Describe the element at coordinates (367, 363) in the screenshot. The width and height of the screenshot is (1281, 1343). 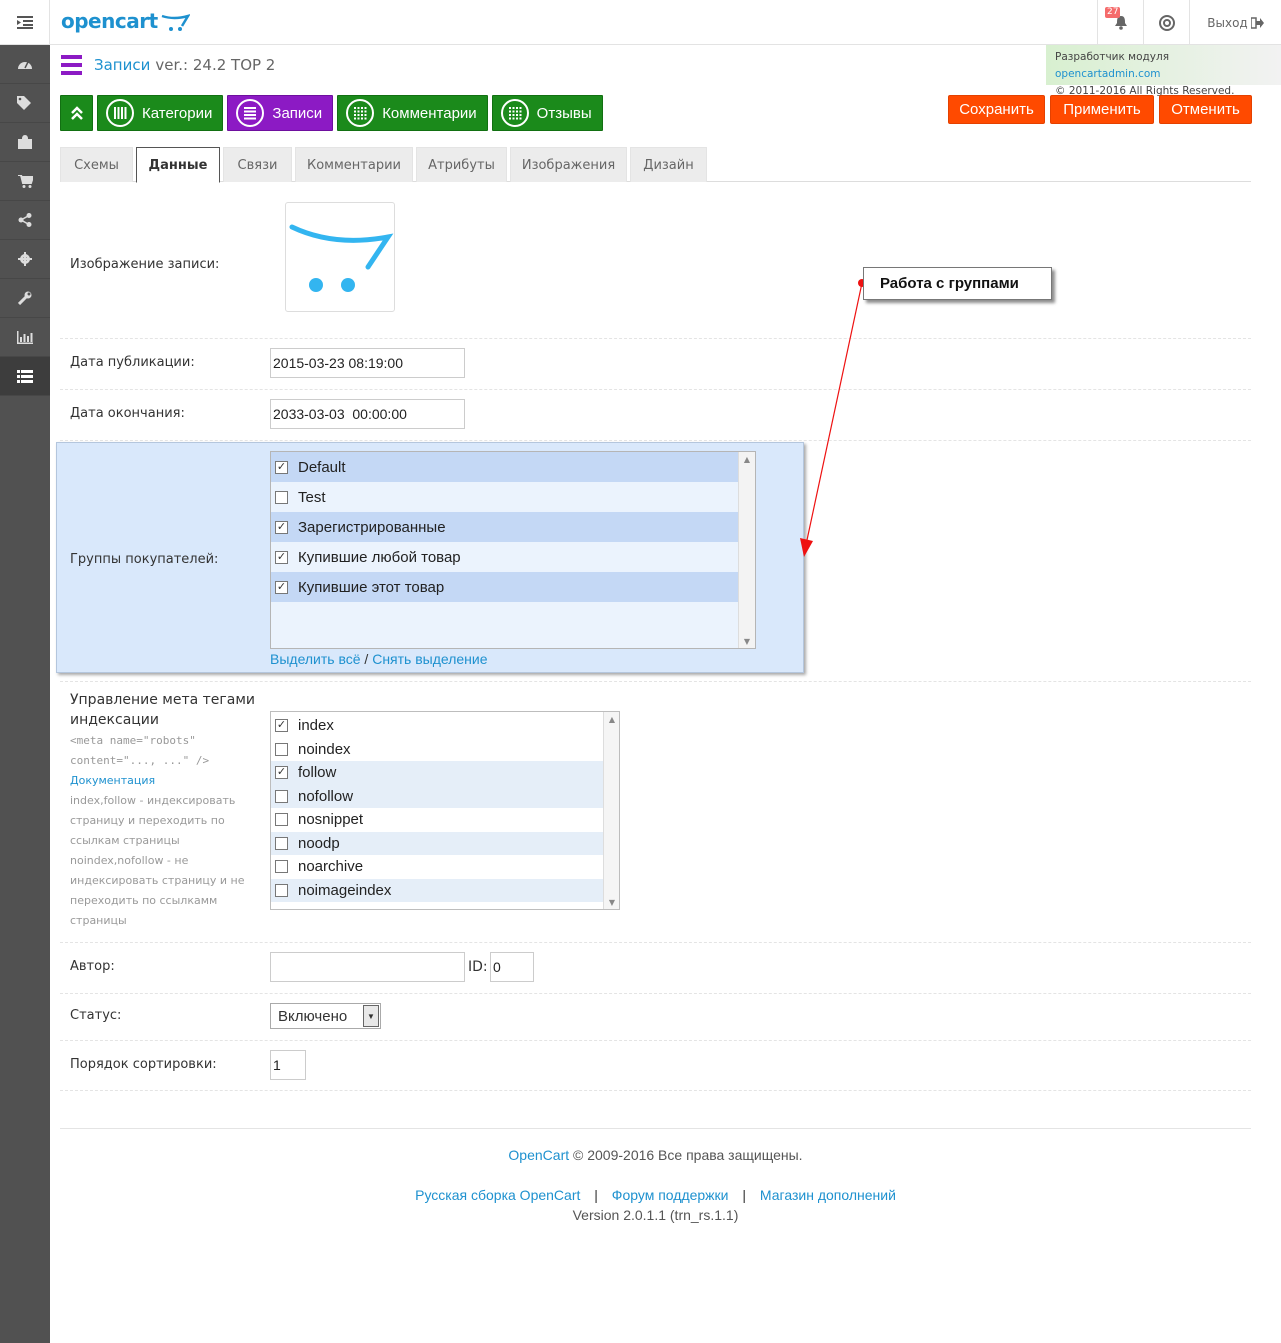
I see `pub-date-input: 2015-03-23 08:19:00` at that location.